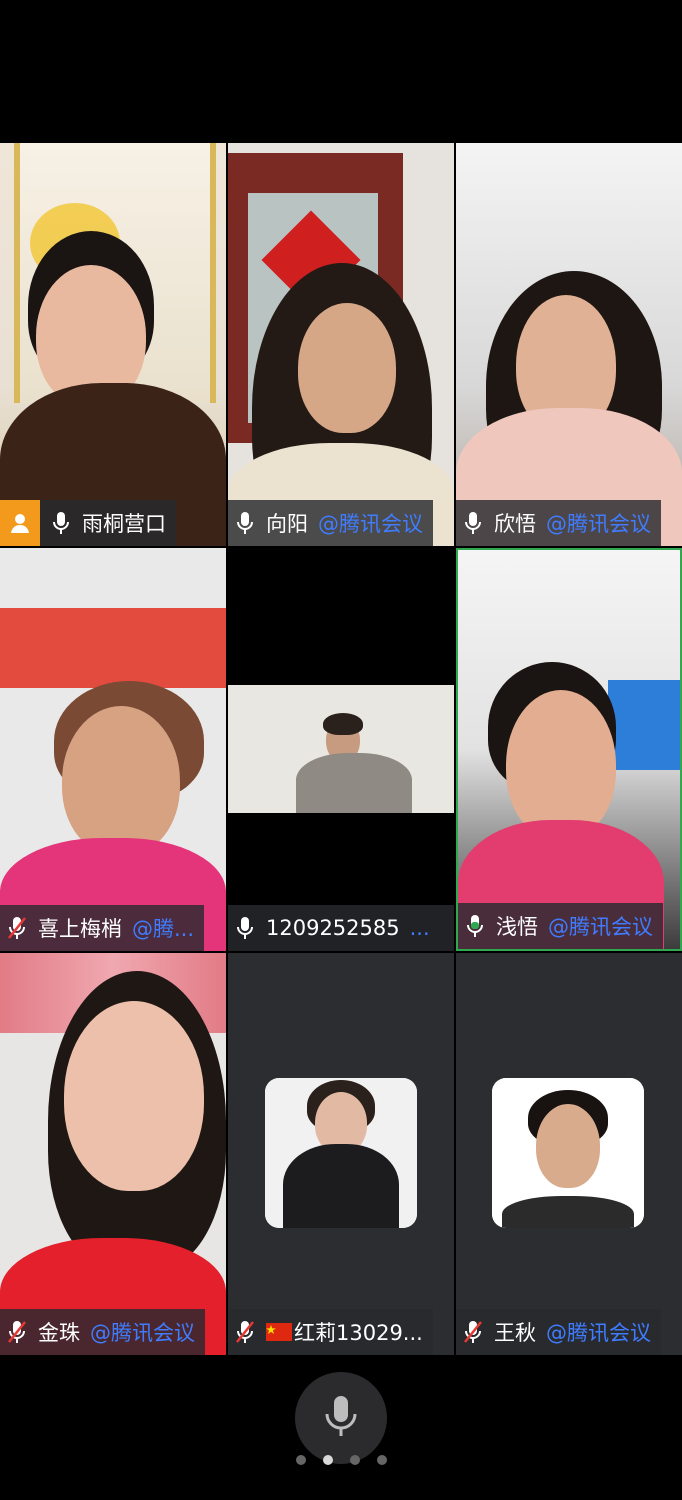  I want to click on participant-tile-2: 向阳 @腾讯会议, so click(341, 344).